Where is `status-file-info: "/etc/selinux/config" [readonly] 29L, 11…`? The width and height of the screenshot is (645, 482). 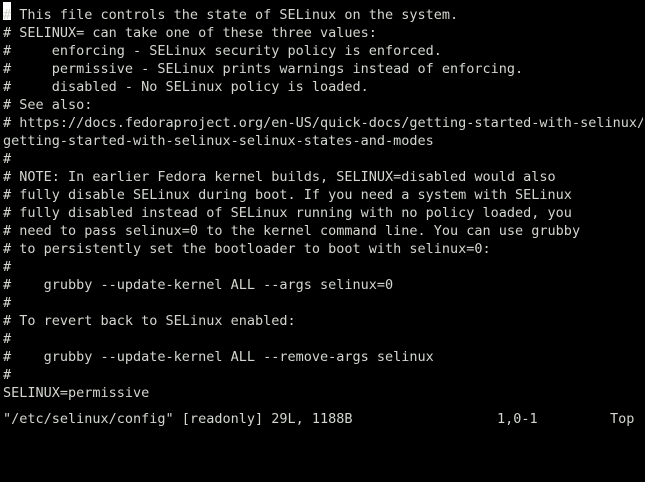 status-file-info: "/etc/selinux/config" [readonly] 29L, 11… is located at coordinates (178, 419).